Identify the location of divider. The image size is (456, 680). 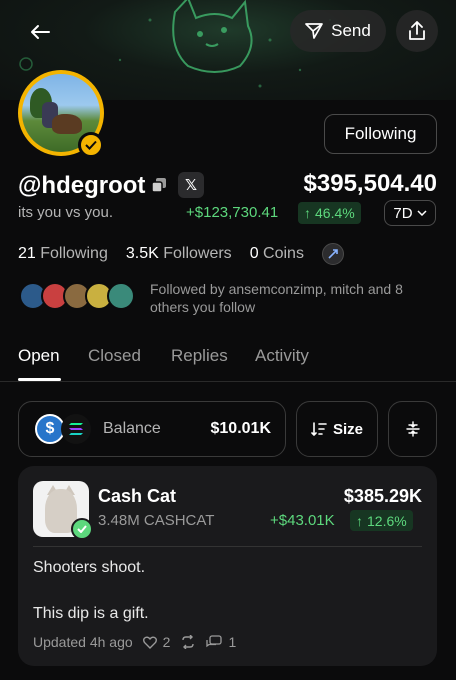
(227, 546).